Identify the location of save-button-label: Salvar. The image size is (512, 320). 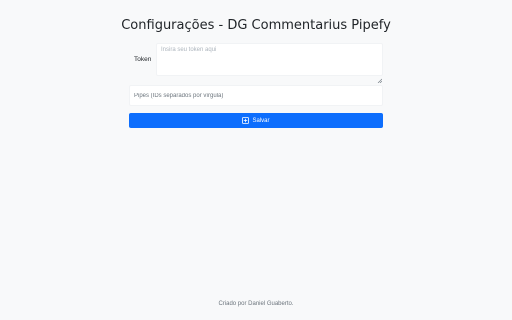
(261, 120).